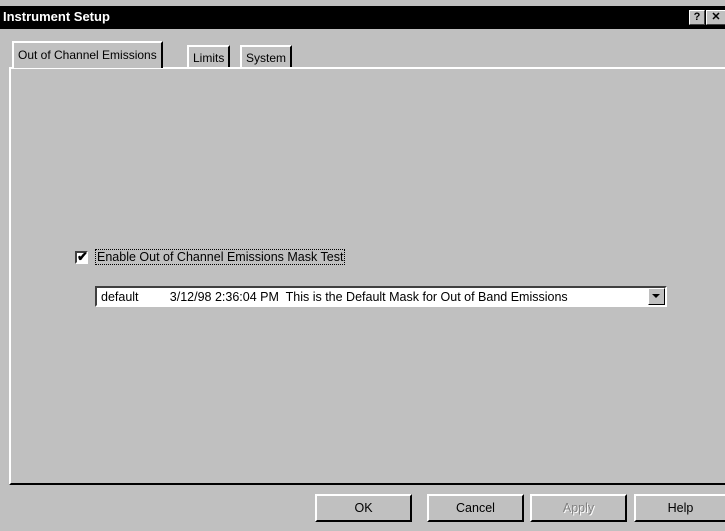 Image resolution: width=725 pixels, height=531 pixels. Describe the element at coordinates (475, 508) in the screenshot. I see `cancel-button: Cancel` at that location.